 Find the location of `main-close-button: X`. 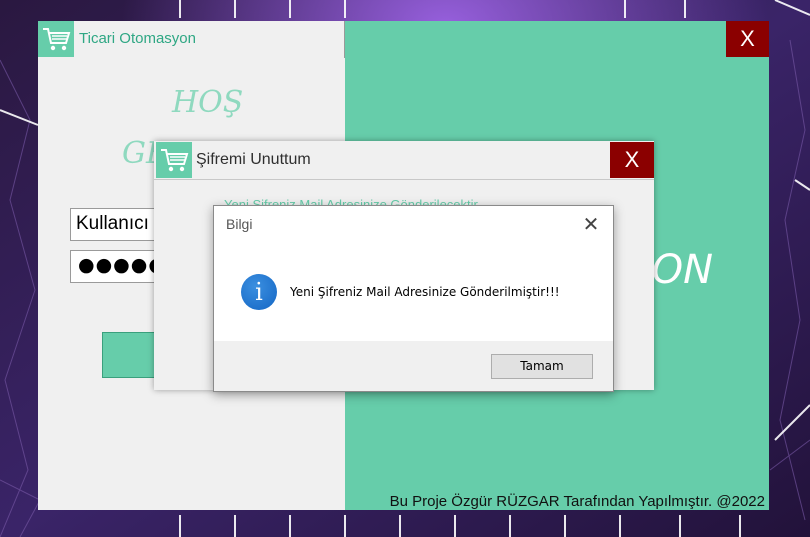

main-close-button: X is located at coordinates (747, 39).